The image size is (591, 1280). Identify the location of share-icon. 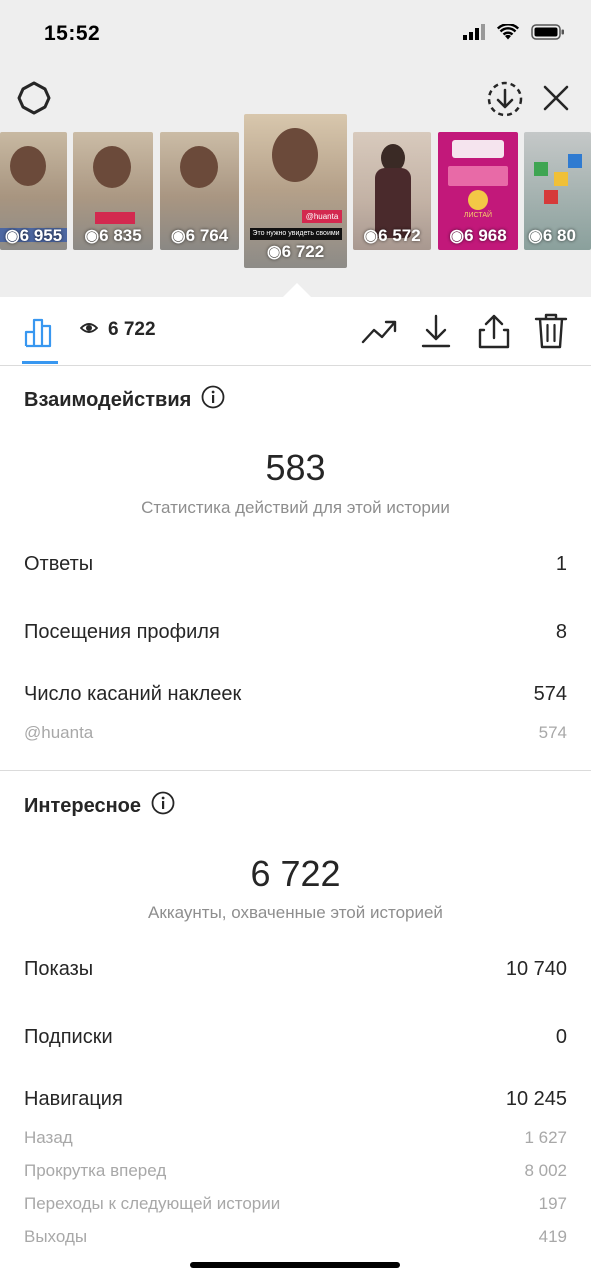
(494, 331).